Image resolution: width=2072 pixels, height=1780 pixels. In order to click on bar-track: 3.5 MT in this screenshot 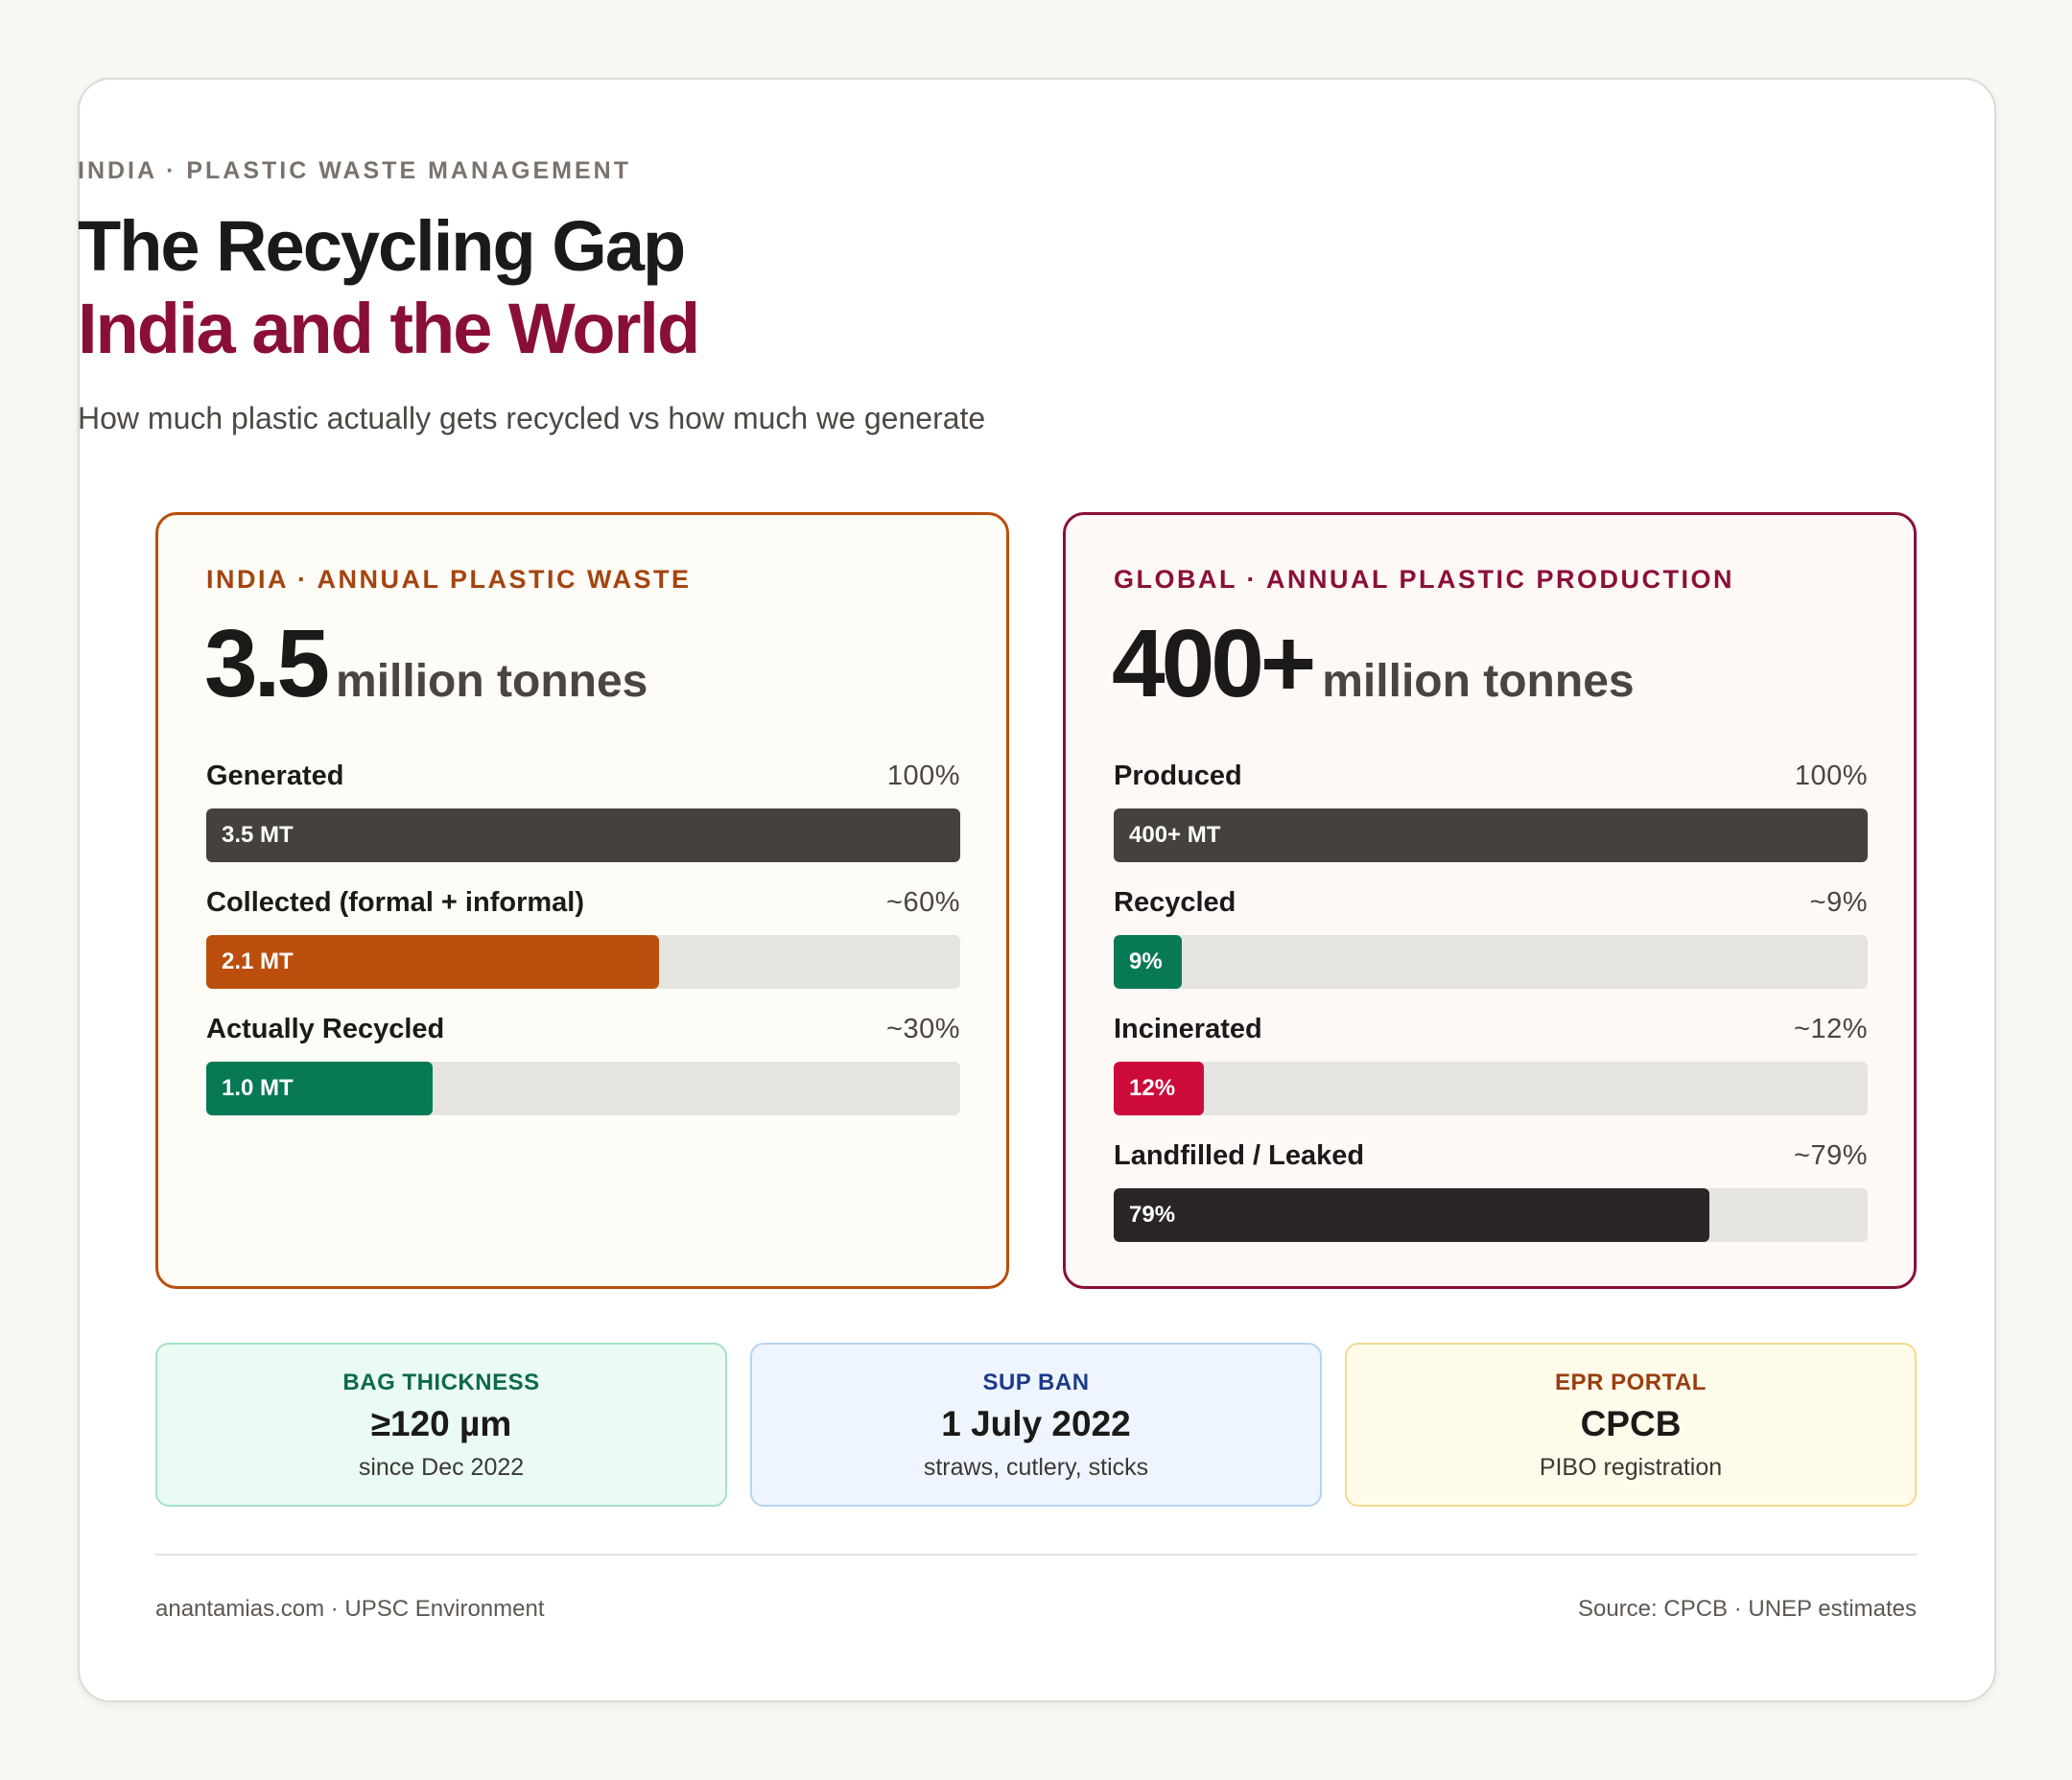, I will do `click(583, 835)`.